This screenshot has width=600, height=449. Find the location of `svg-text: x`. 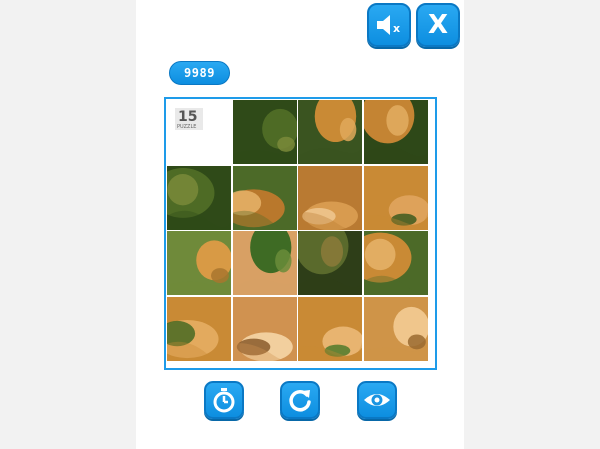

svg-text: x is located at coordinates (396, 28).